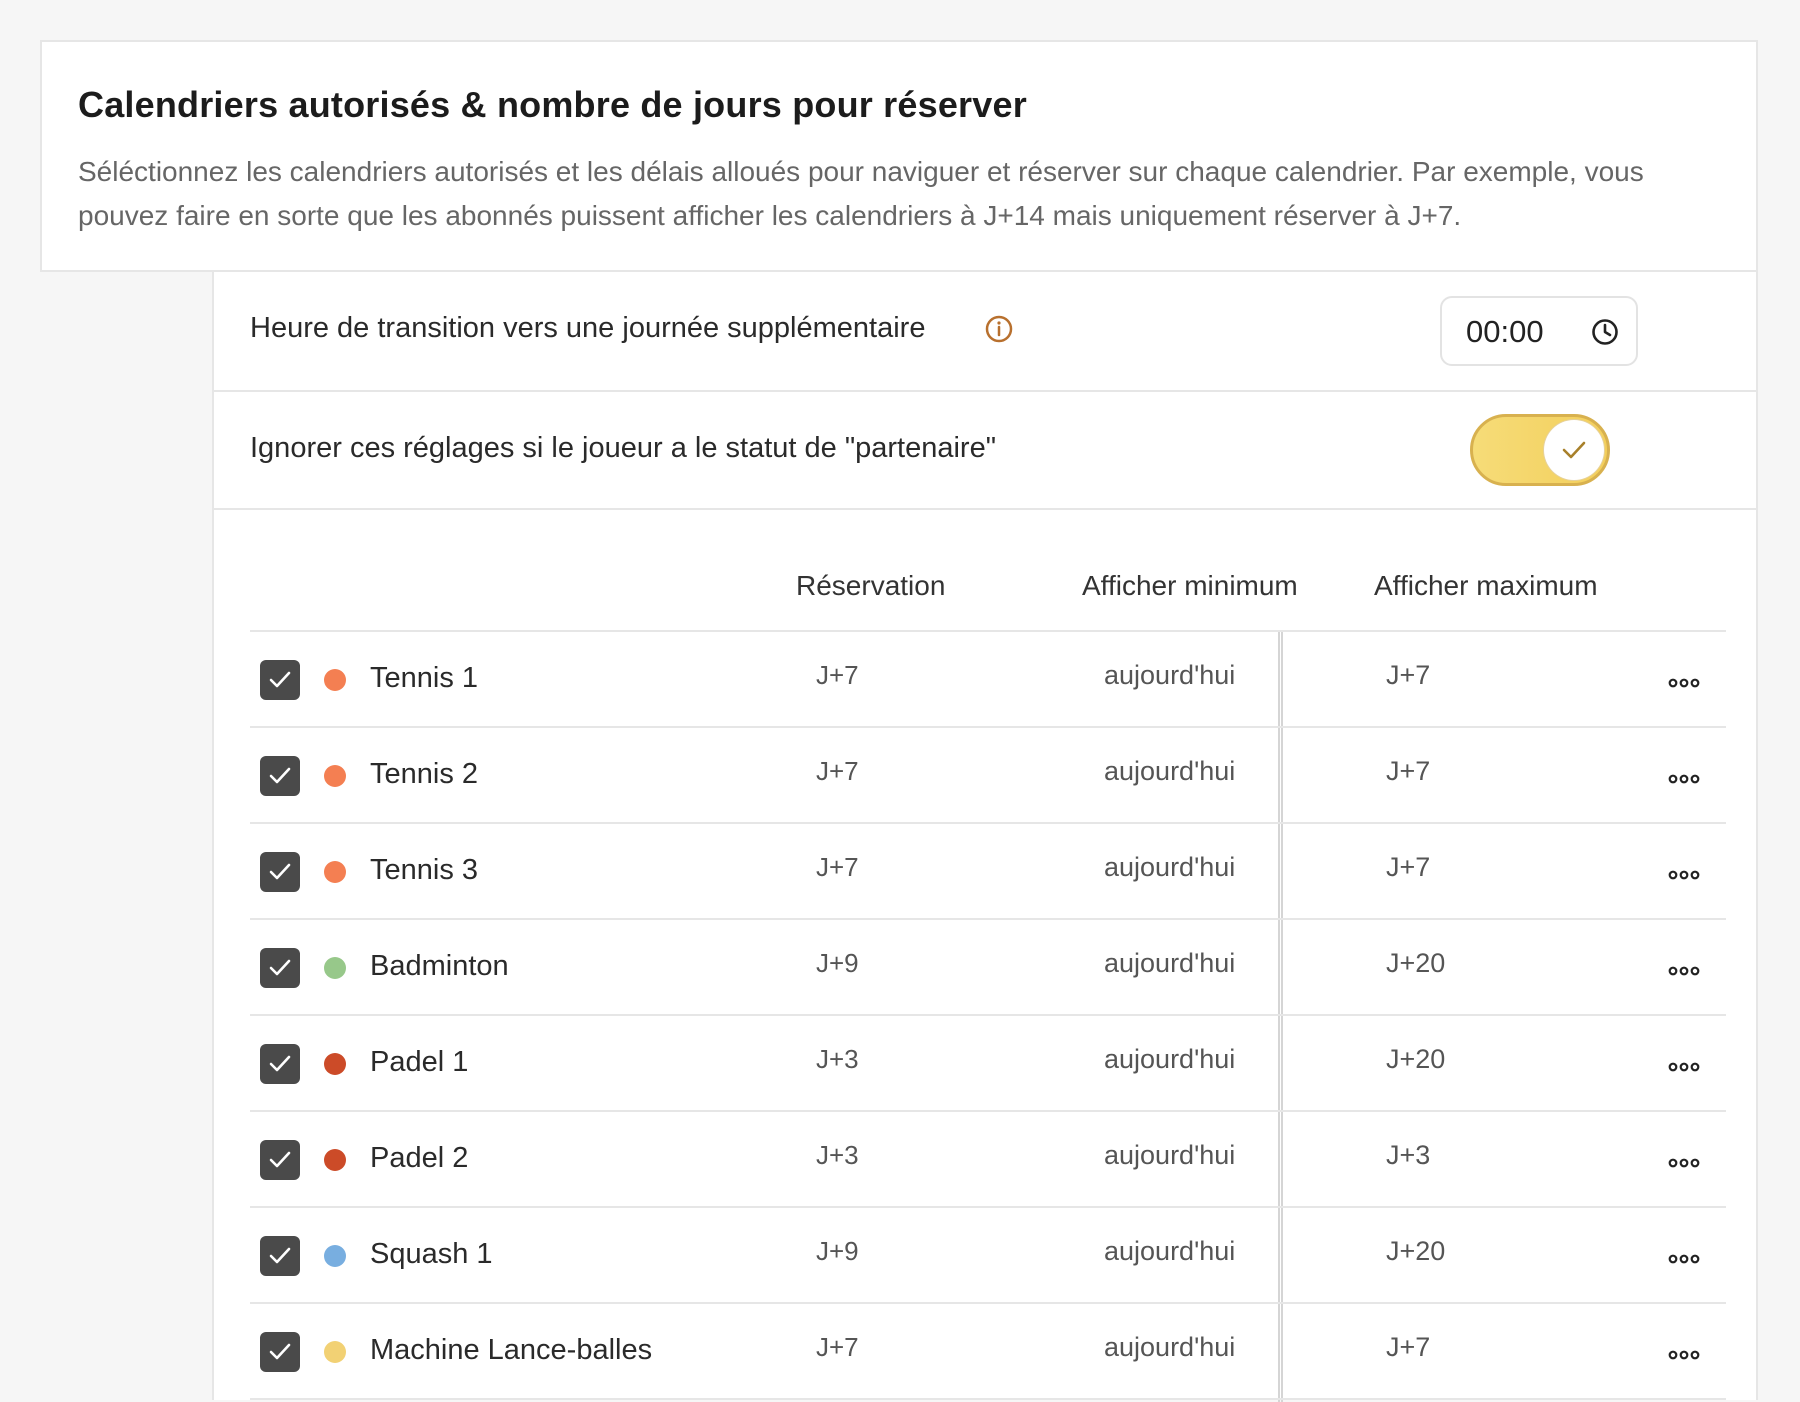 This screenshot has height=1402, width=1800. What do you see at coordinates (988, 1160) in the screenshot?
I see `table-row: Padel 2 J+3 aujourd'hui J+3` at bounding box center [988, 1160].